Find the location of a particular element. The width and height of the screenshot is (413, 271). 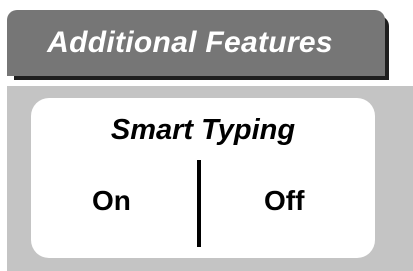

option-divider is located at coordinates (199, 203).